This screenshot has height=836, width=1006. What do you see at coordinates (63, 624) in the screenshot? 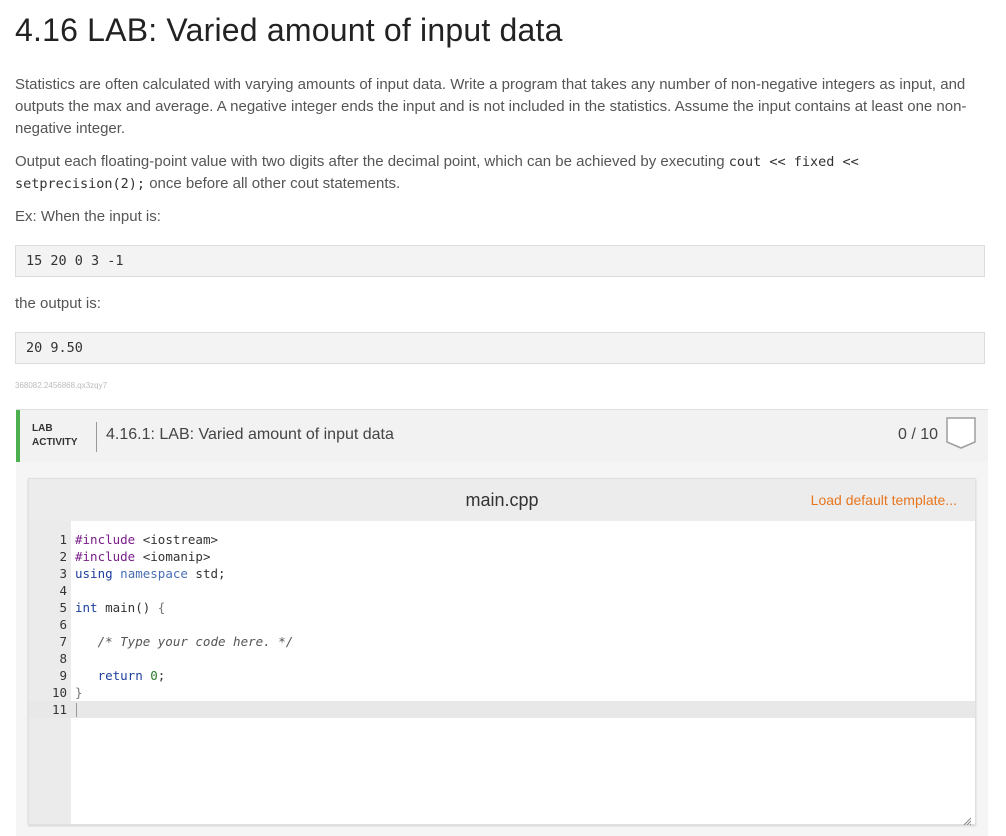
I see `line-number: 6` at bounding box center [63, 624].